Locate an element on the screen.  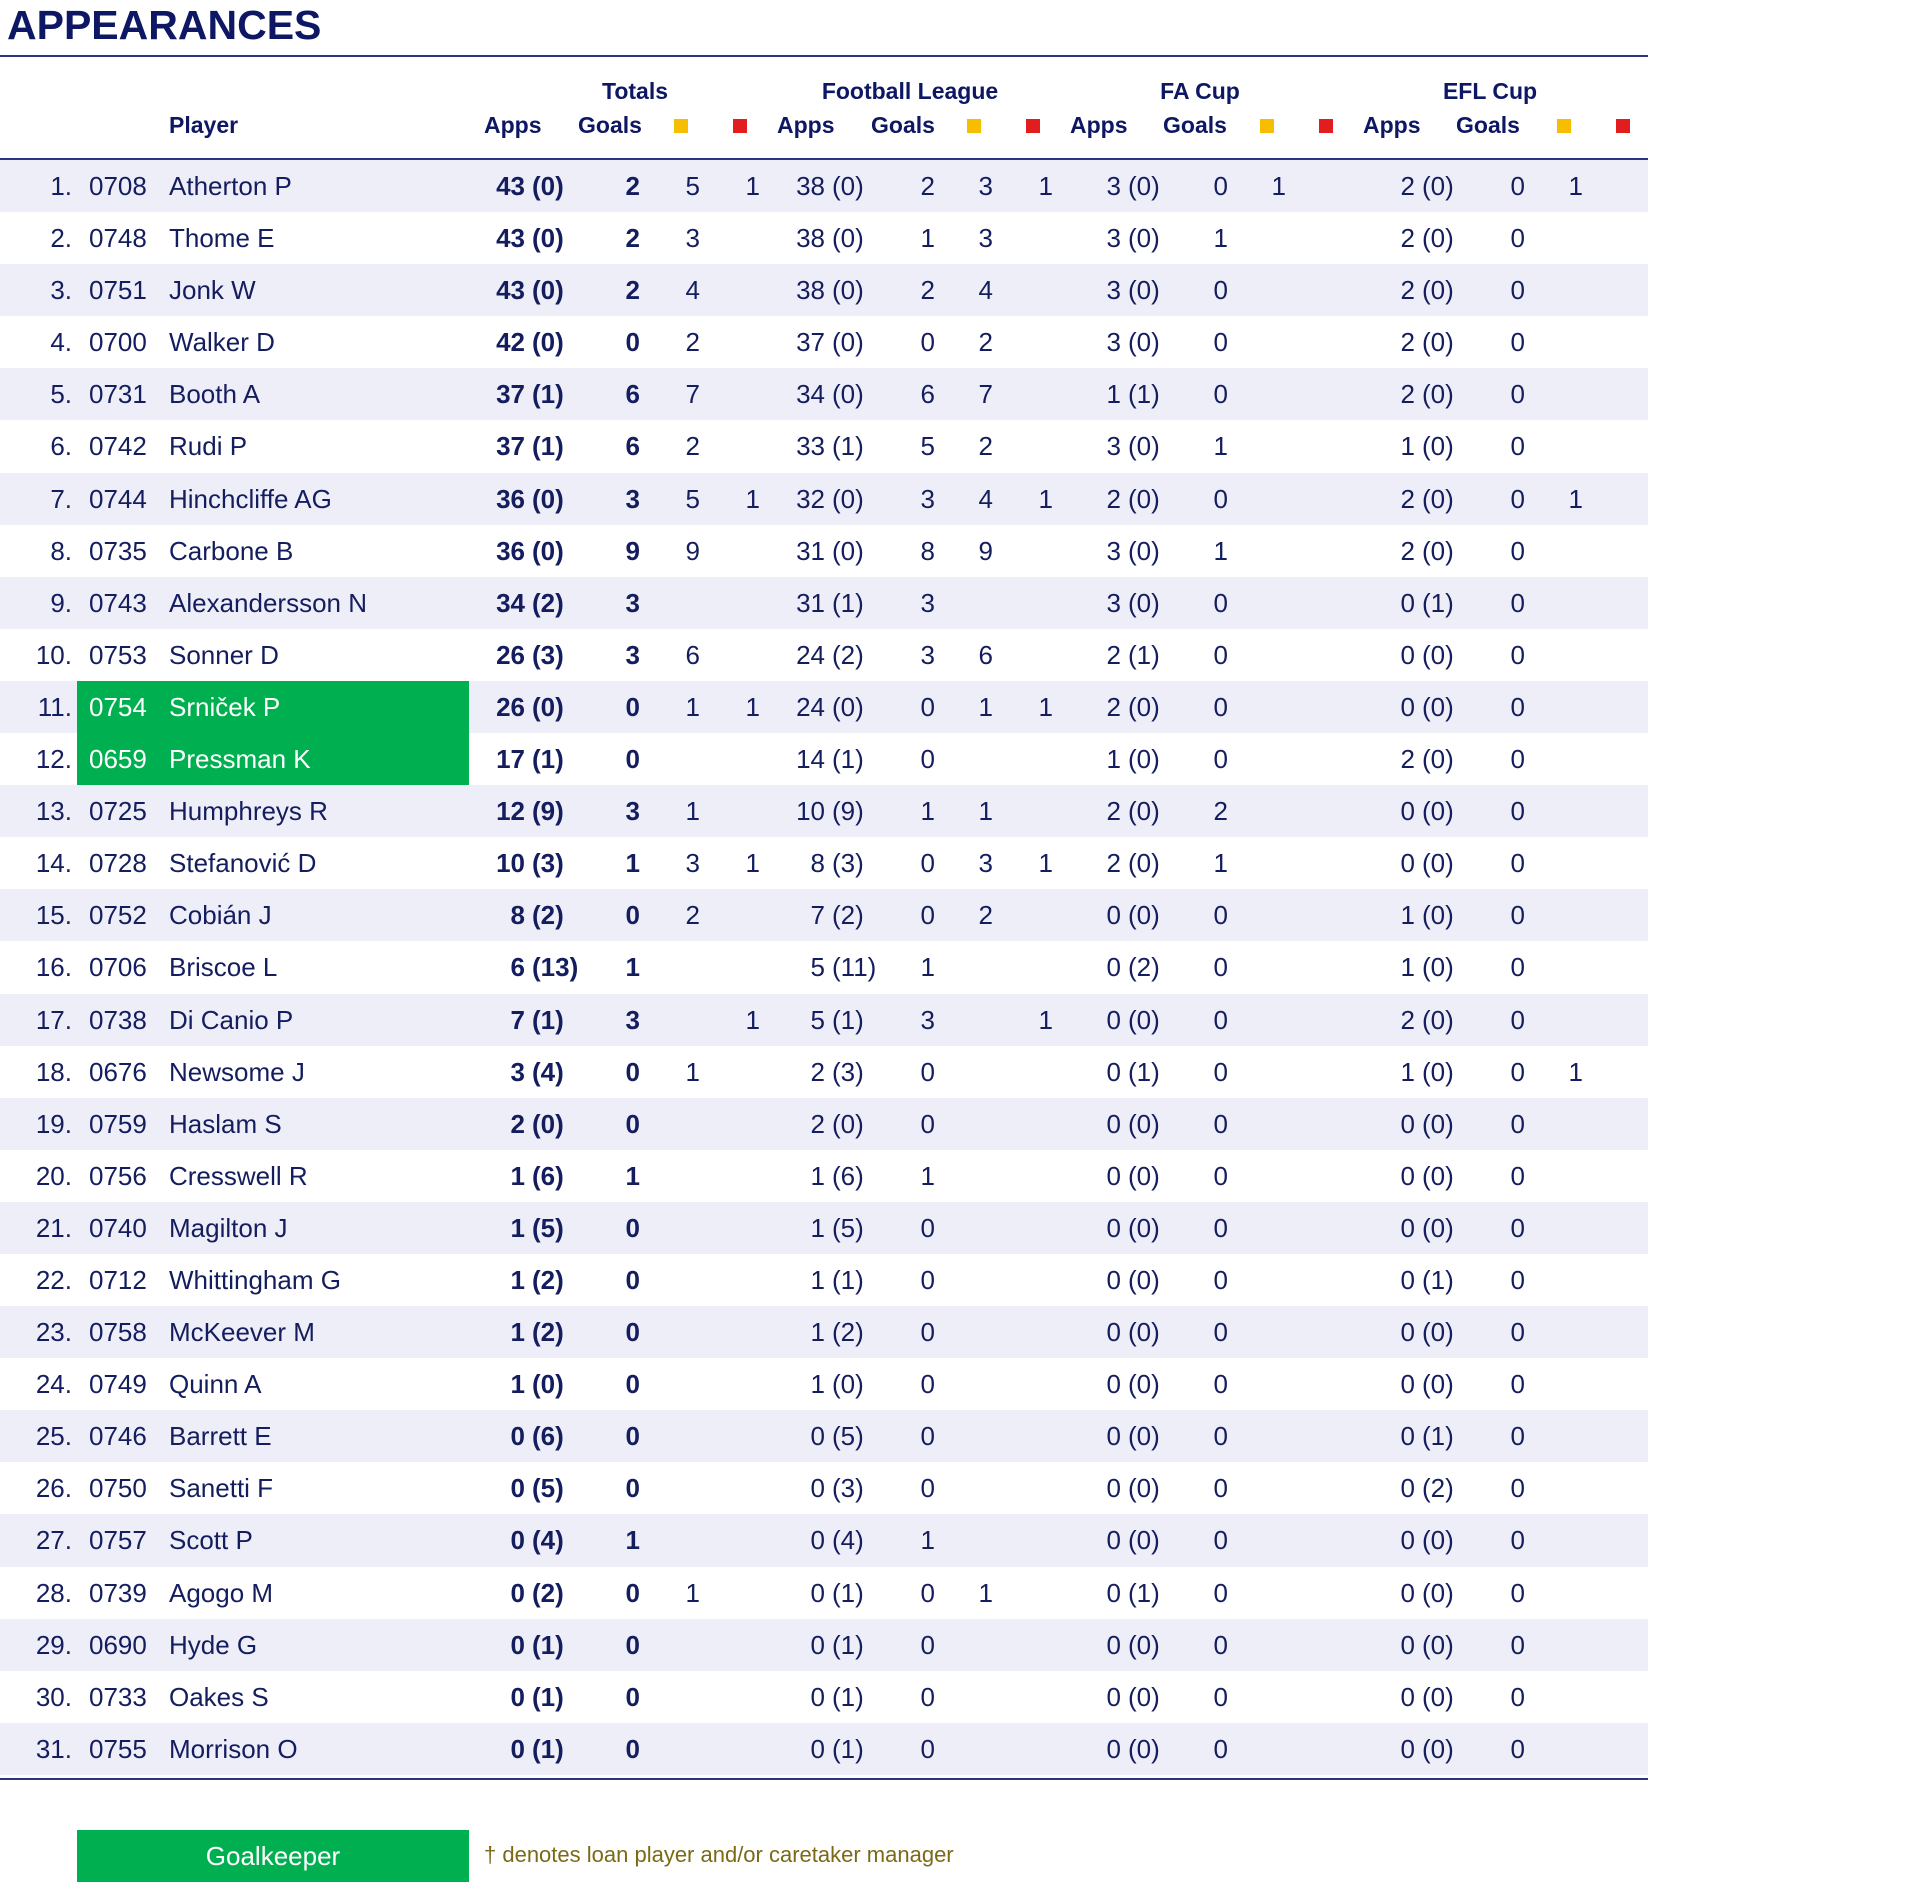
table-row: 12. 0659 Pressman K 17 (1) 0 14 (1) 0 1 (0) 0 2 (0) 0 is located at coordinates (824, 759).